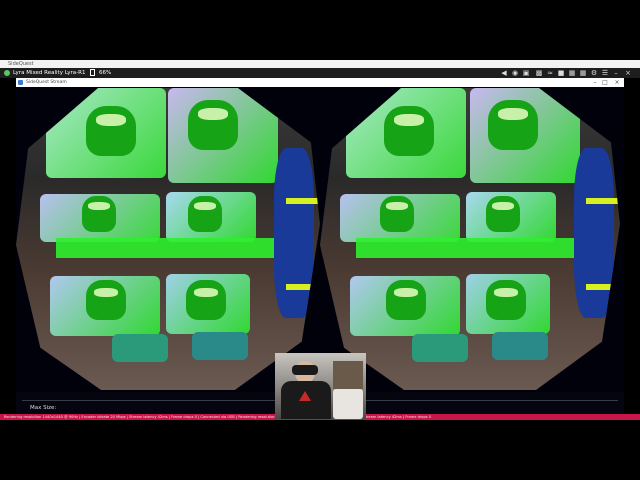 This screenshot has height=480, width=640. I want to click on battery-icon, so click(93, 72).